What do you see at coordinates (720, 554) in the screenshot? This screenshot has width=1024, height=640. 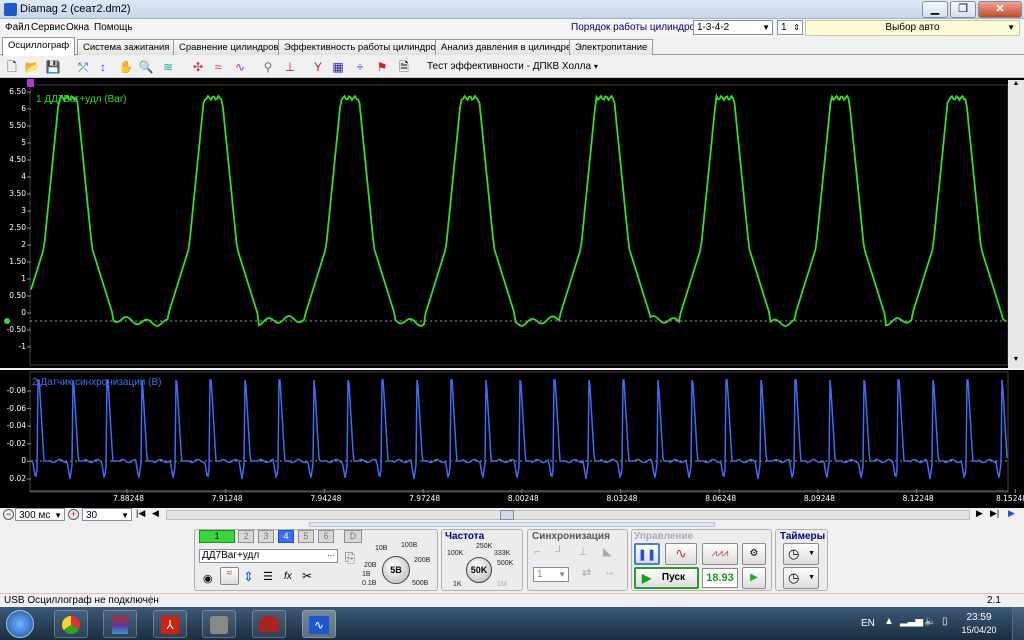 I see `noise-wave-icon: ⩘⩘⩘` at bounding box center [720, 554].